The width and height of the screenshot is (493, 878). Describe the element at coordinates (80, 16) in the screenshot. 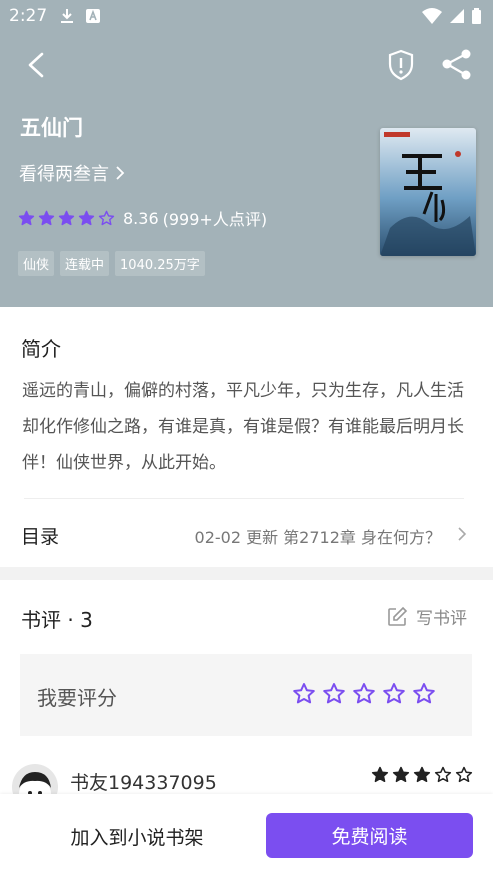

I see `status-notifications` at that location.